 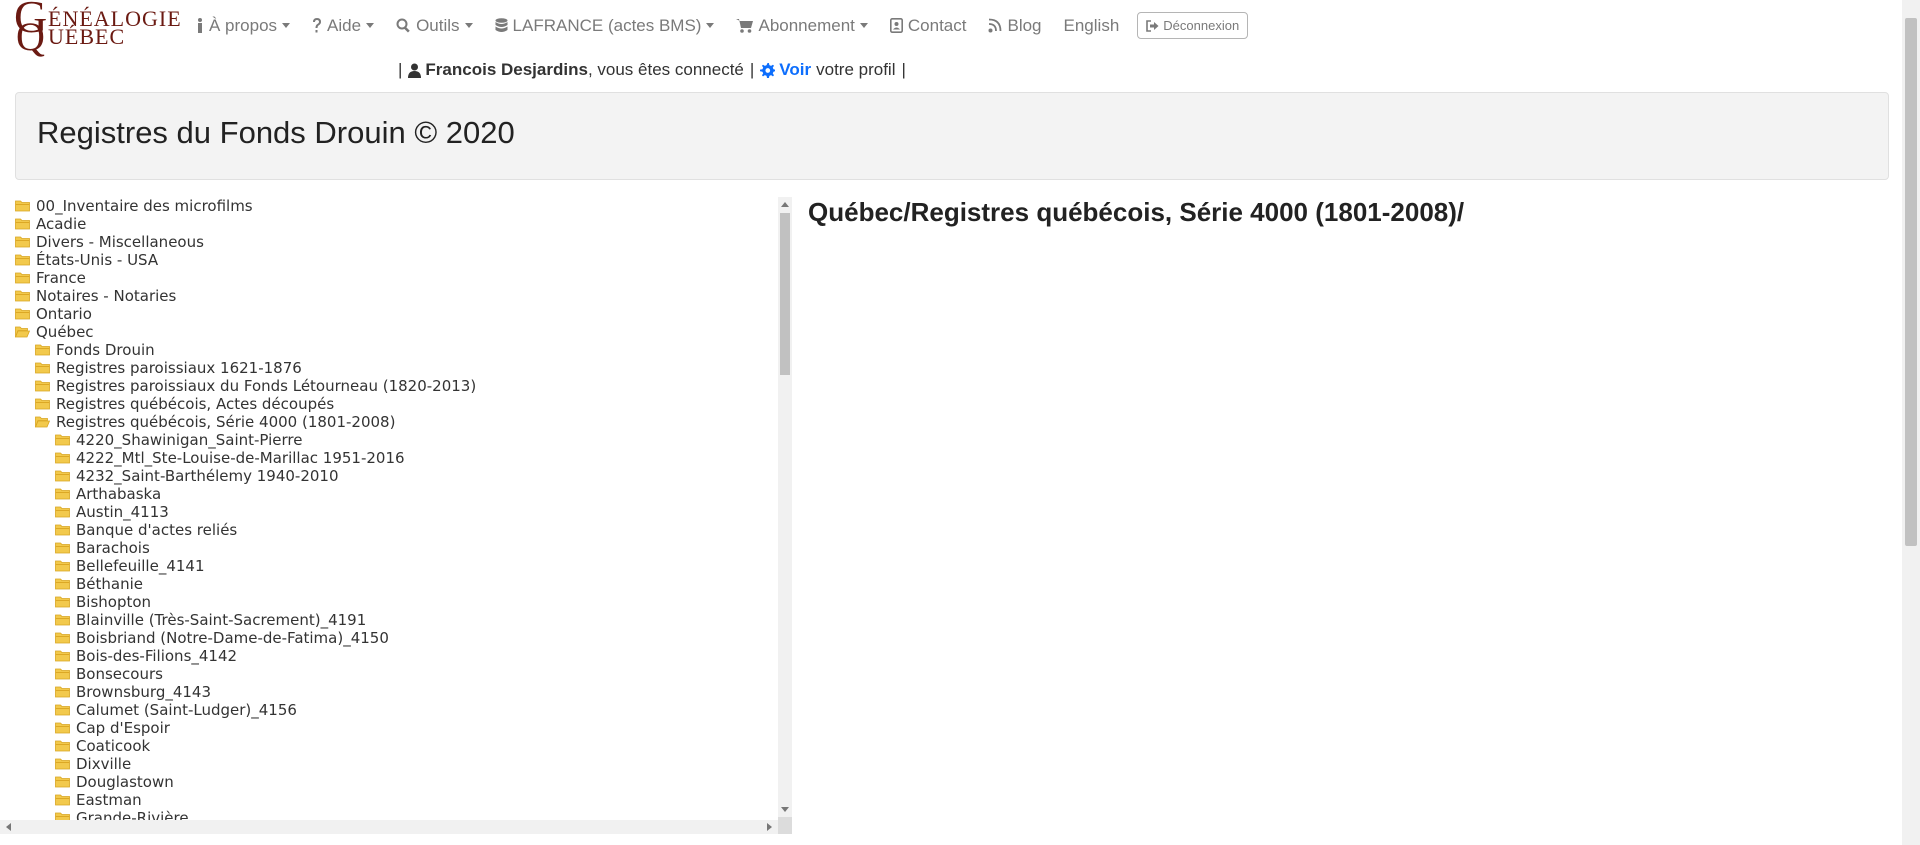 I want to click on site-logo: G ÉNÉALOGIE Q UÉBEC, so click(x=99, y=29).